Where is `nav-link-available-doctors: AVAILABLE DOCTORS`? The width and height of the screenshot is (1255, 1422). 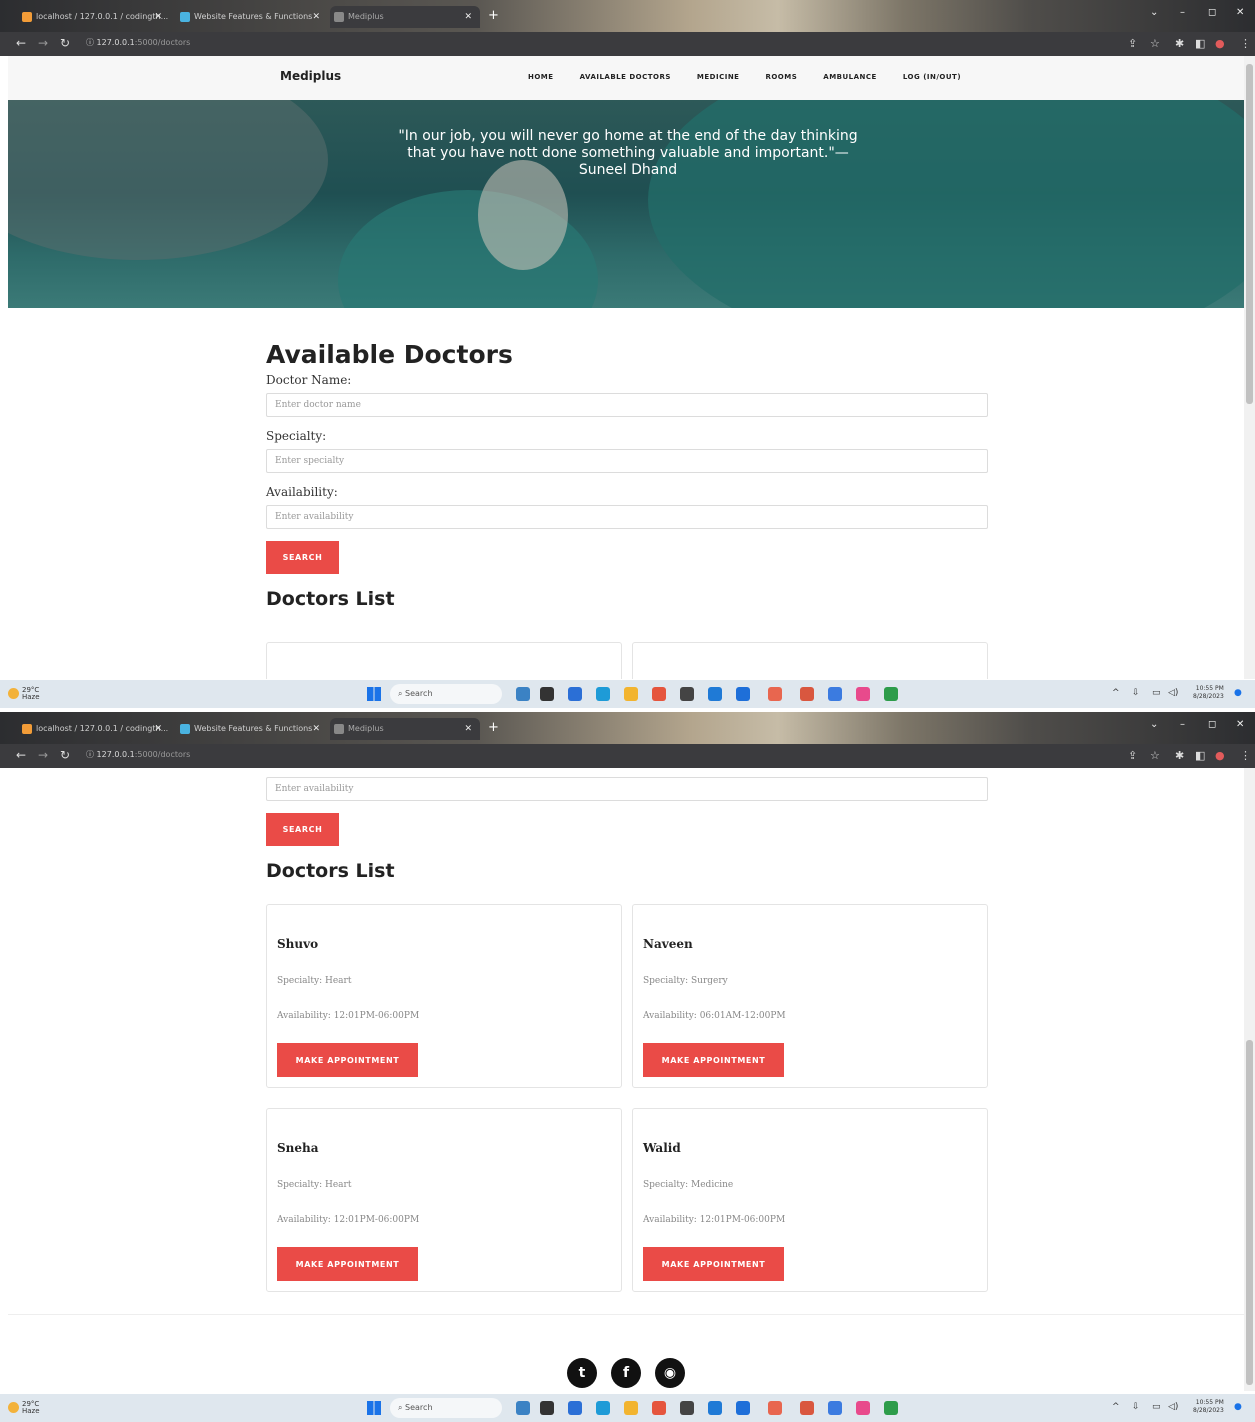 nav-link-available-doctors: AVAILABLE DOCTORS is located at coordinates (625, 77).